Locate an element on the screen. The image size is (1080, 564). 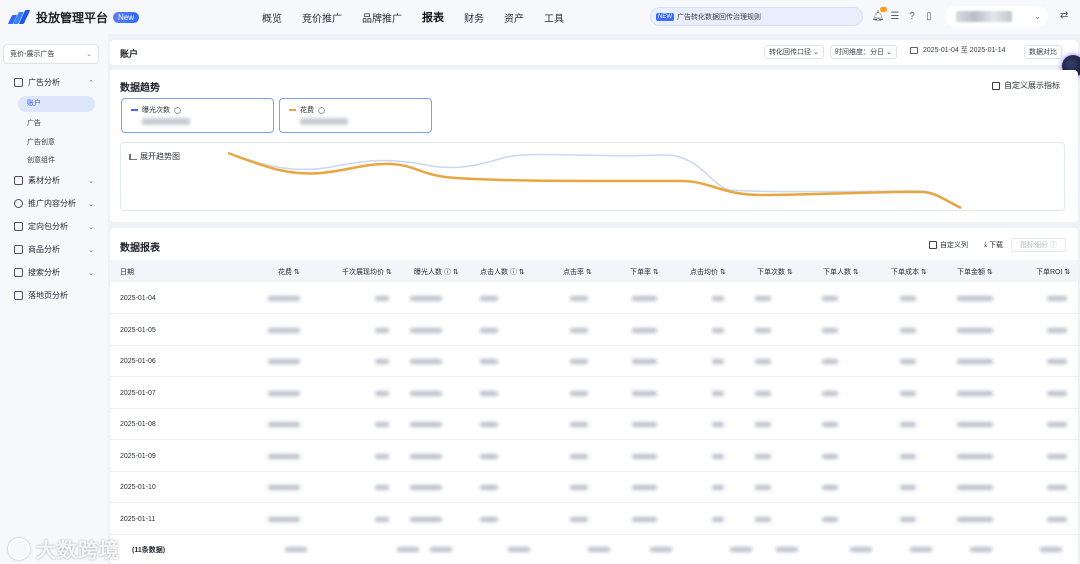
report-icon is located at coordinates (18, 82).